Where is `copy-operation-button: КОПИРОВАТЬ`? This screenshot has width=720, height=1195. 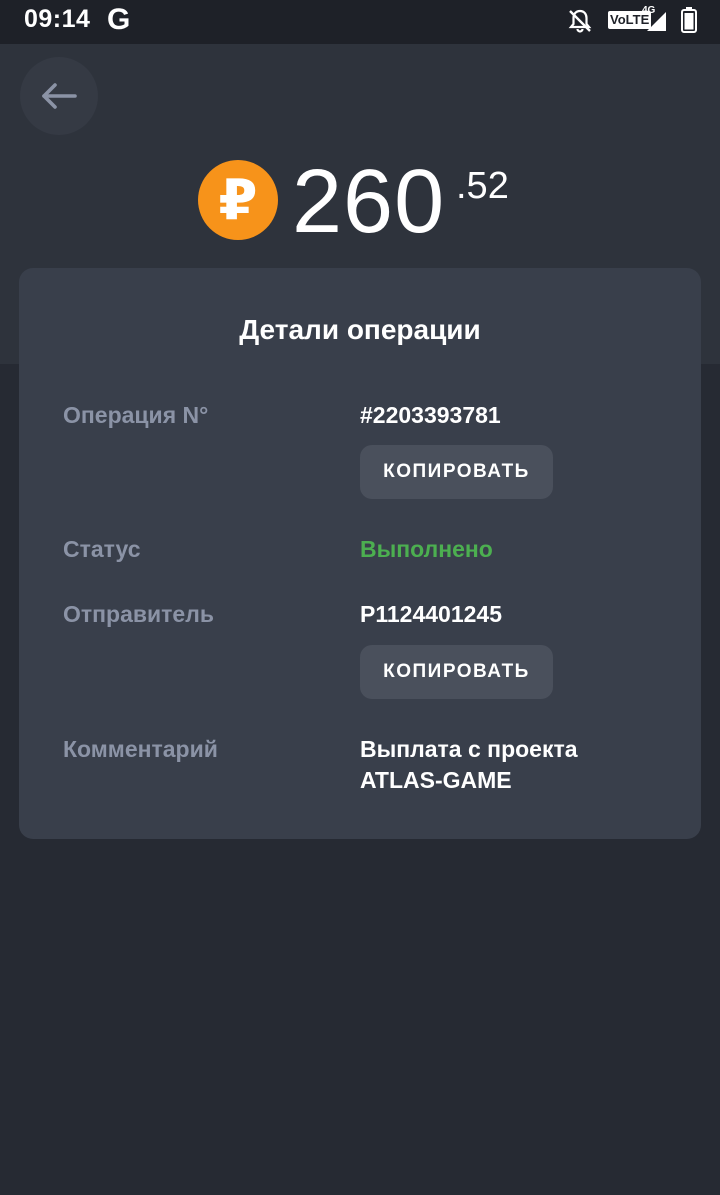
copy-operation-button: КОПИРОВАТЬ is located at coordinates (456, 472).